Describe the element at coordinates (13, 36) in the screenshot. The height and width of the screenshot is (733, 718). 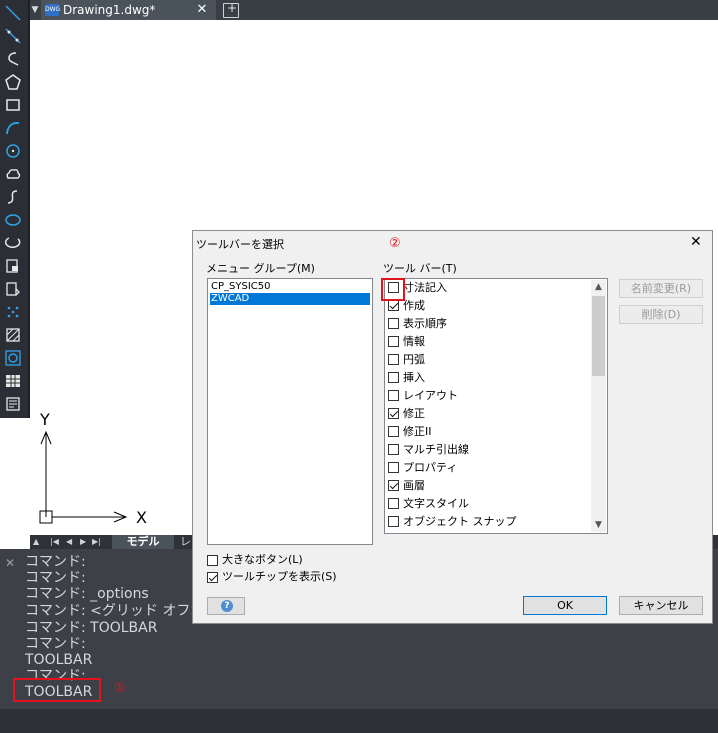
I see `construction-line-icon` at that location.